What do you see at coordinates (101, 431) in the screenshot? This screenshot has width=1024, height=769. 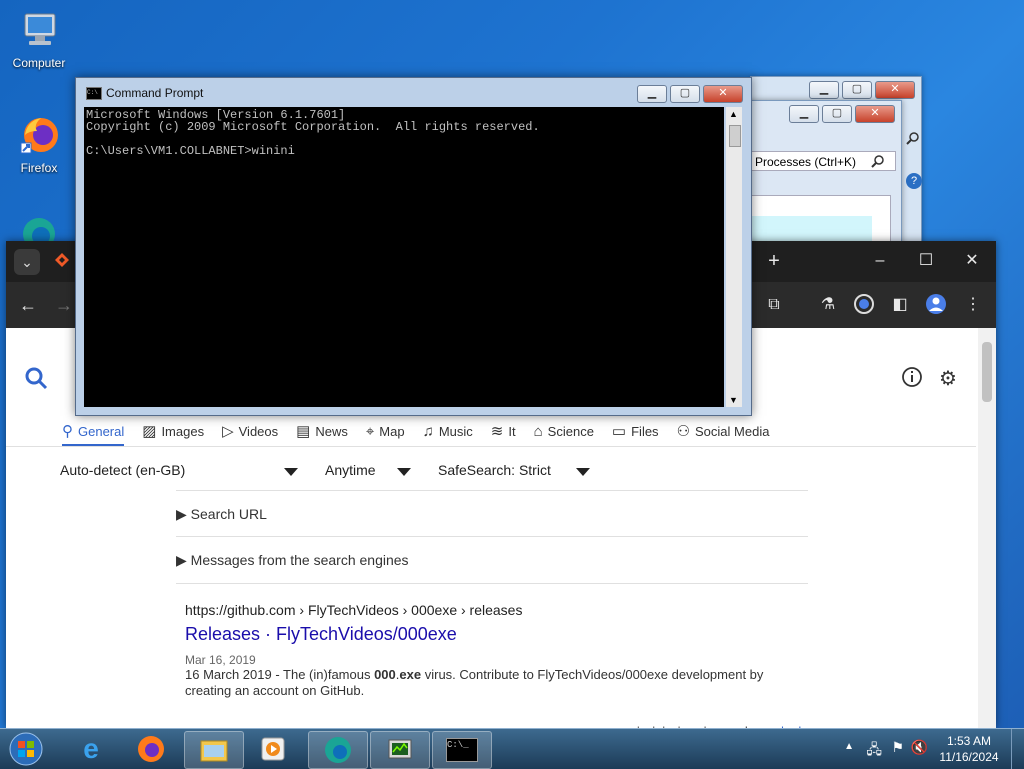 I see `tab-label: General` at bounding box center [101, 431].